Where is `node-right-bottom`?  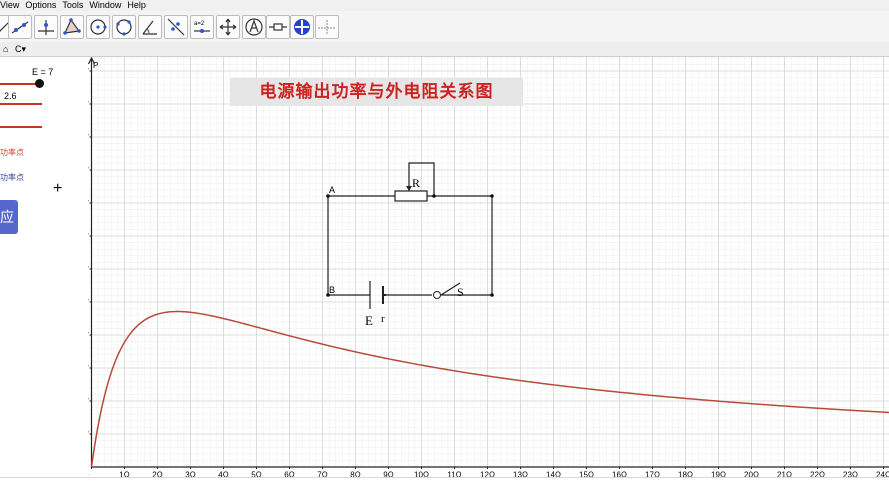
node-right-bottom is located at coordinates (492, 295).